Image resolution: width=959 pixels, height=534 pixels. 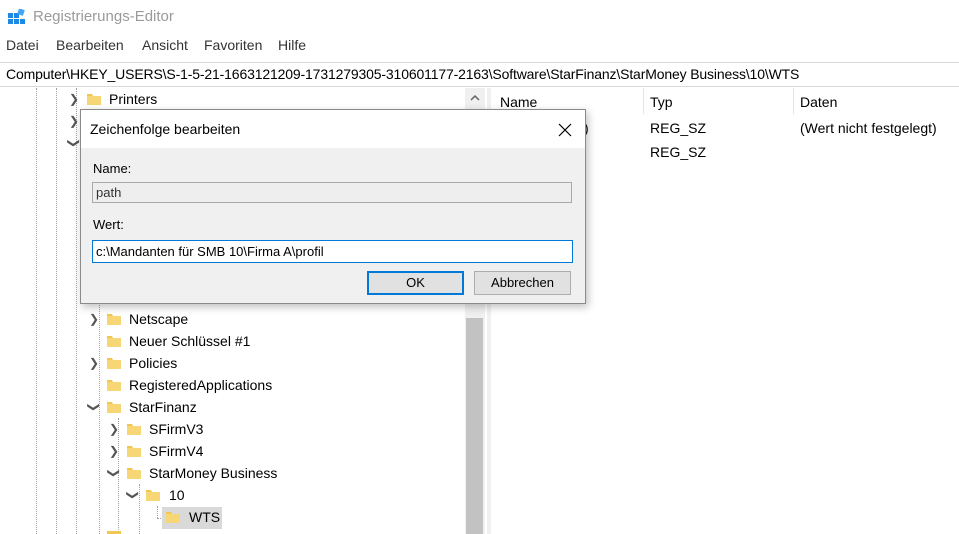 What do you see at coordinates (163, 407) in the screenshot?
I see `tree-item-label: StarFinanz` at bounding box center [163, 407].